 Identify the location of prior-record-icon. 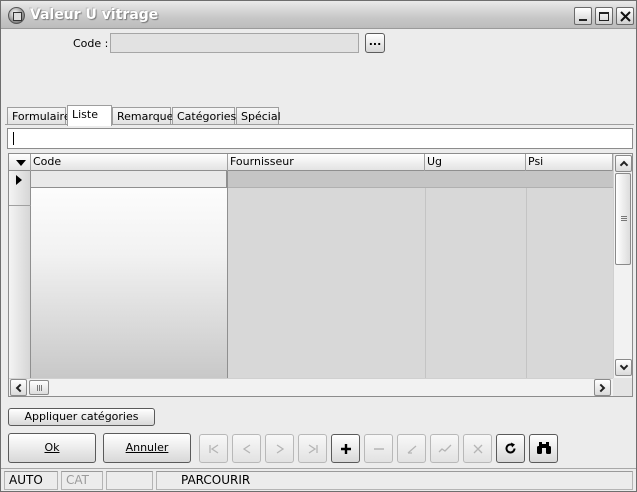
(246, 448).